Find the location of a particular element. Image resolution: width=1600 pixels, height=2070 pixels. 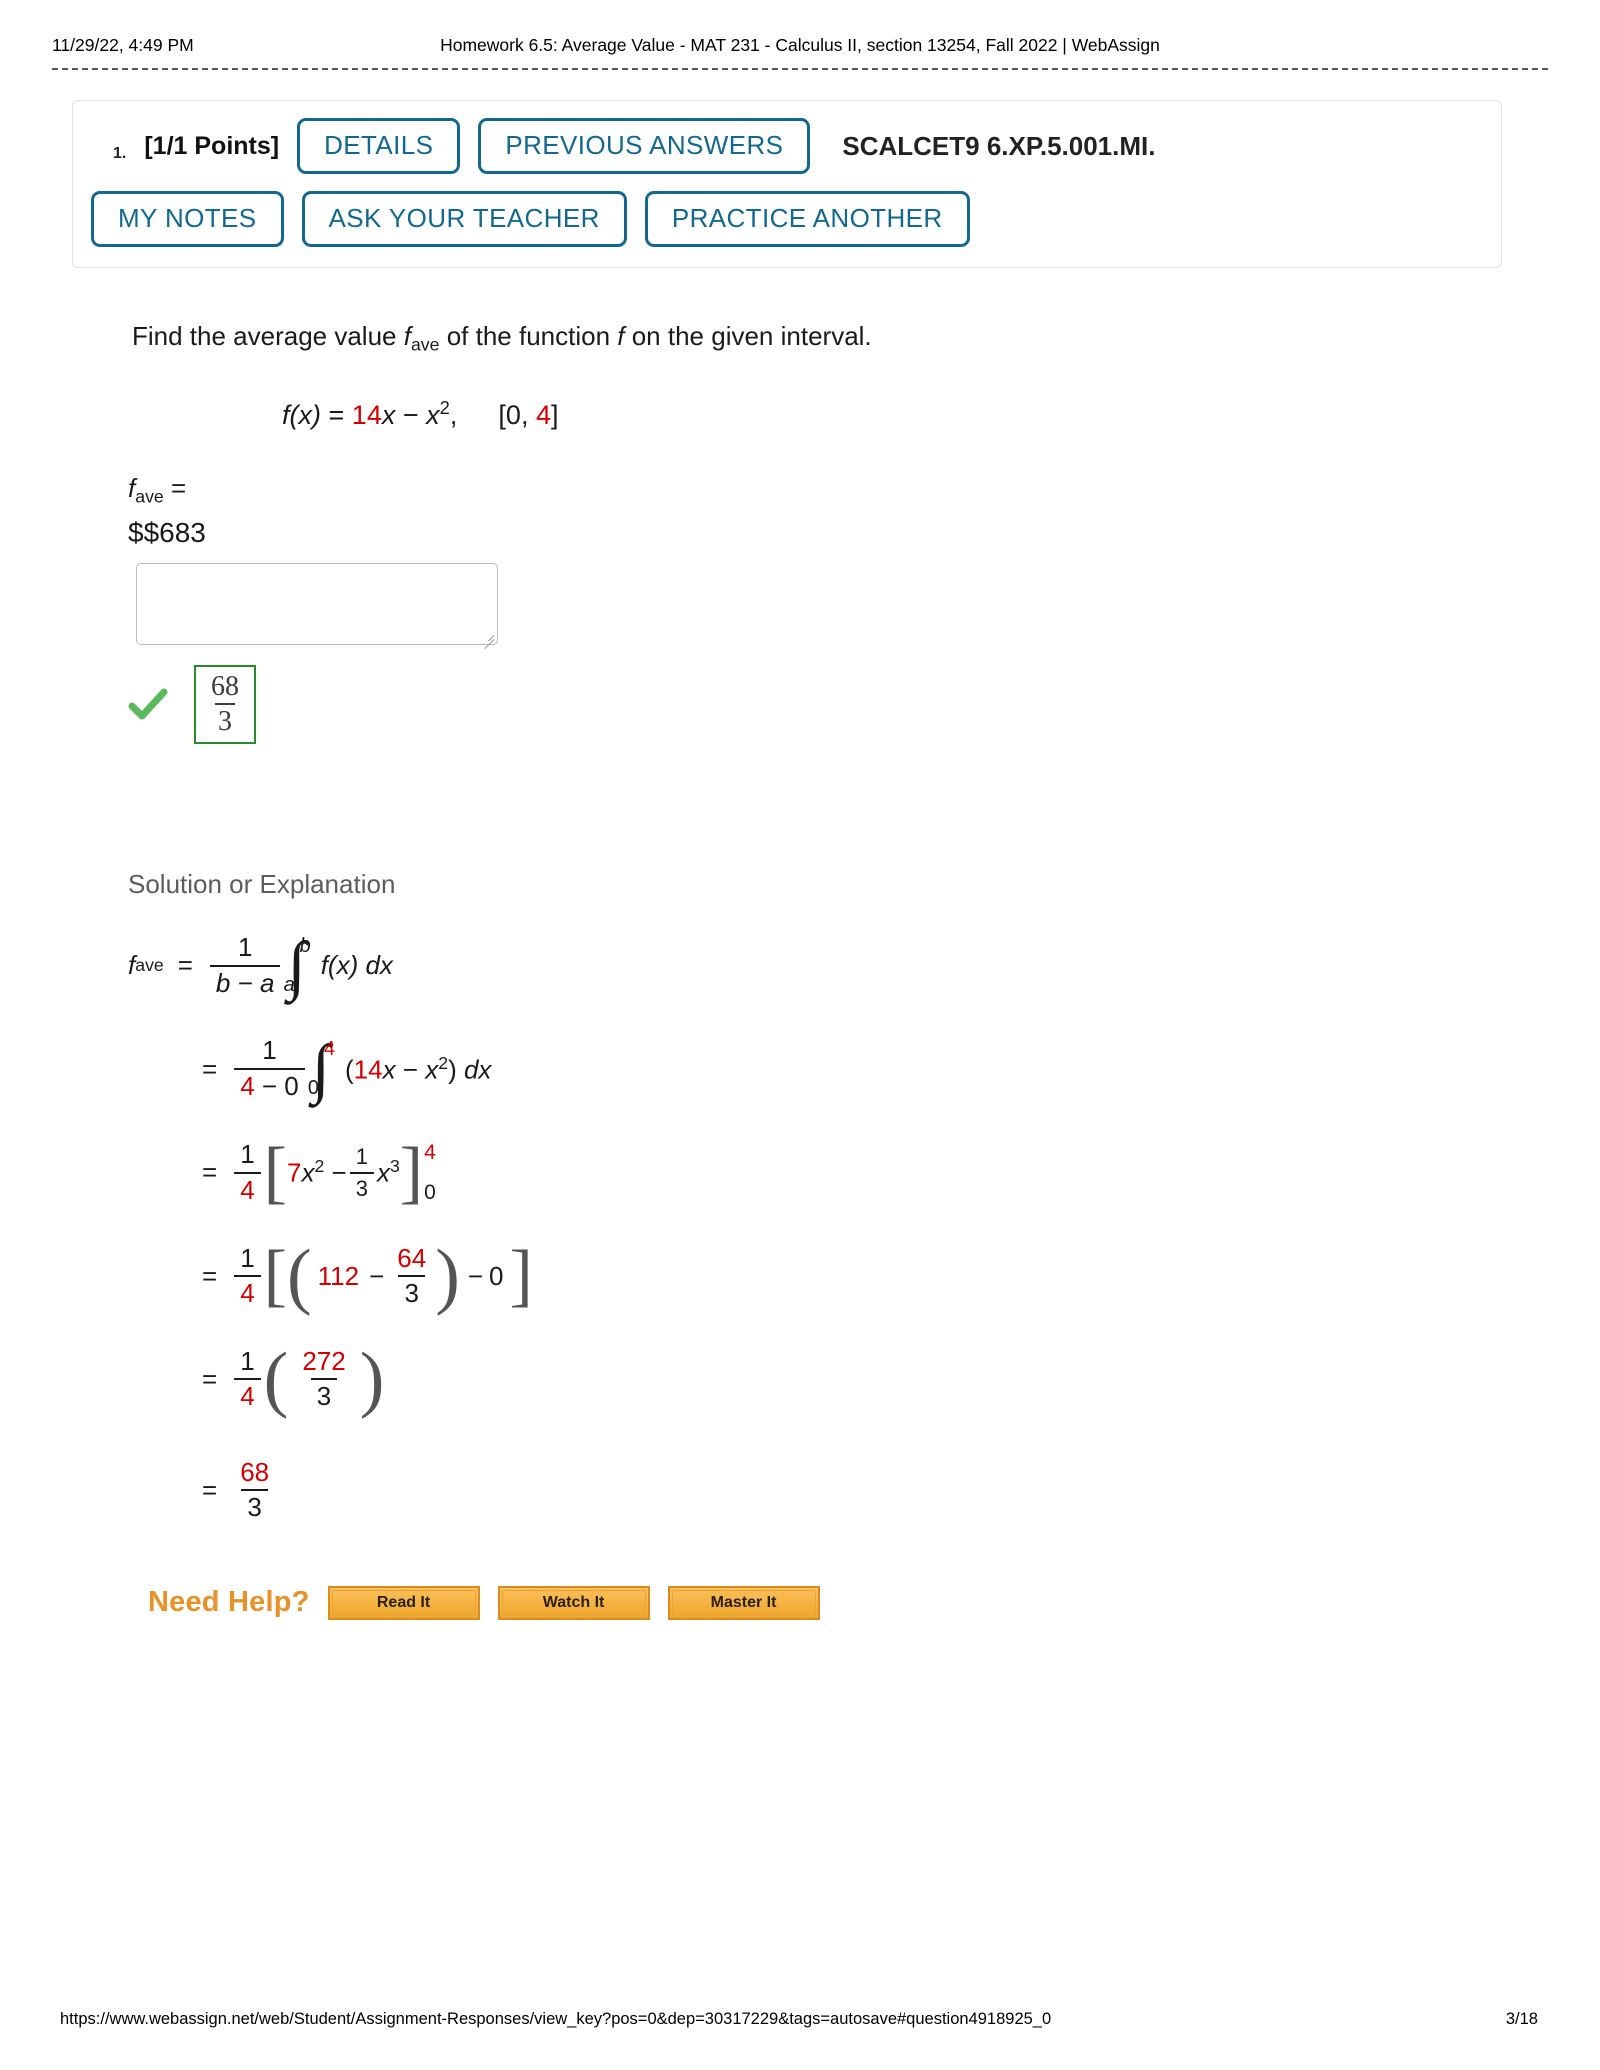

sol2-dx: dx is located at coordinates (477, 1069).